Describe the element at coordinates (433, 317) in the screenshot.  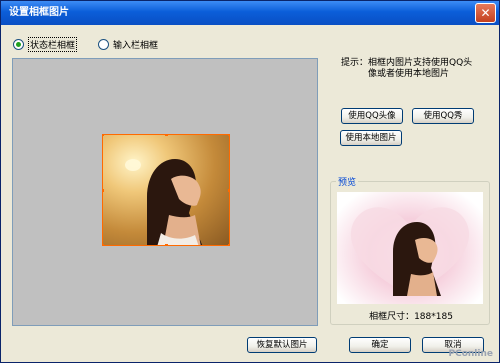
I see `frame-size-value: 188*185` at that location.